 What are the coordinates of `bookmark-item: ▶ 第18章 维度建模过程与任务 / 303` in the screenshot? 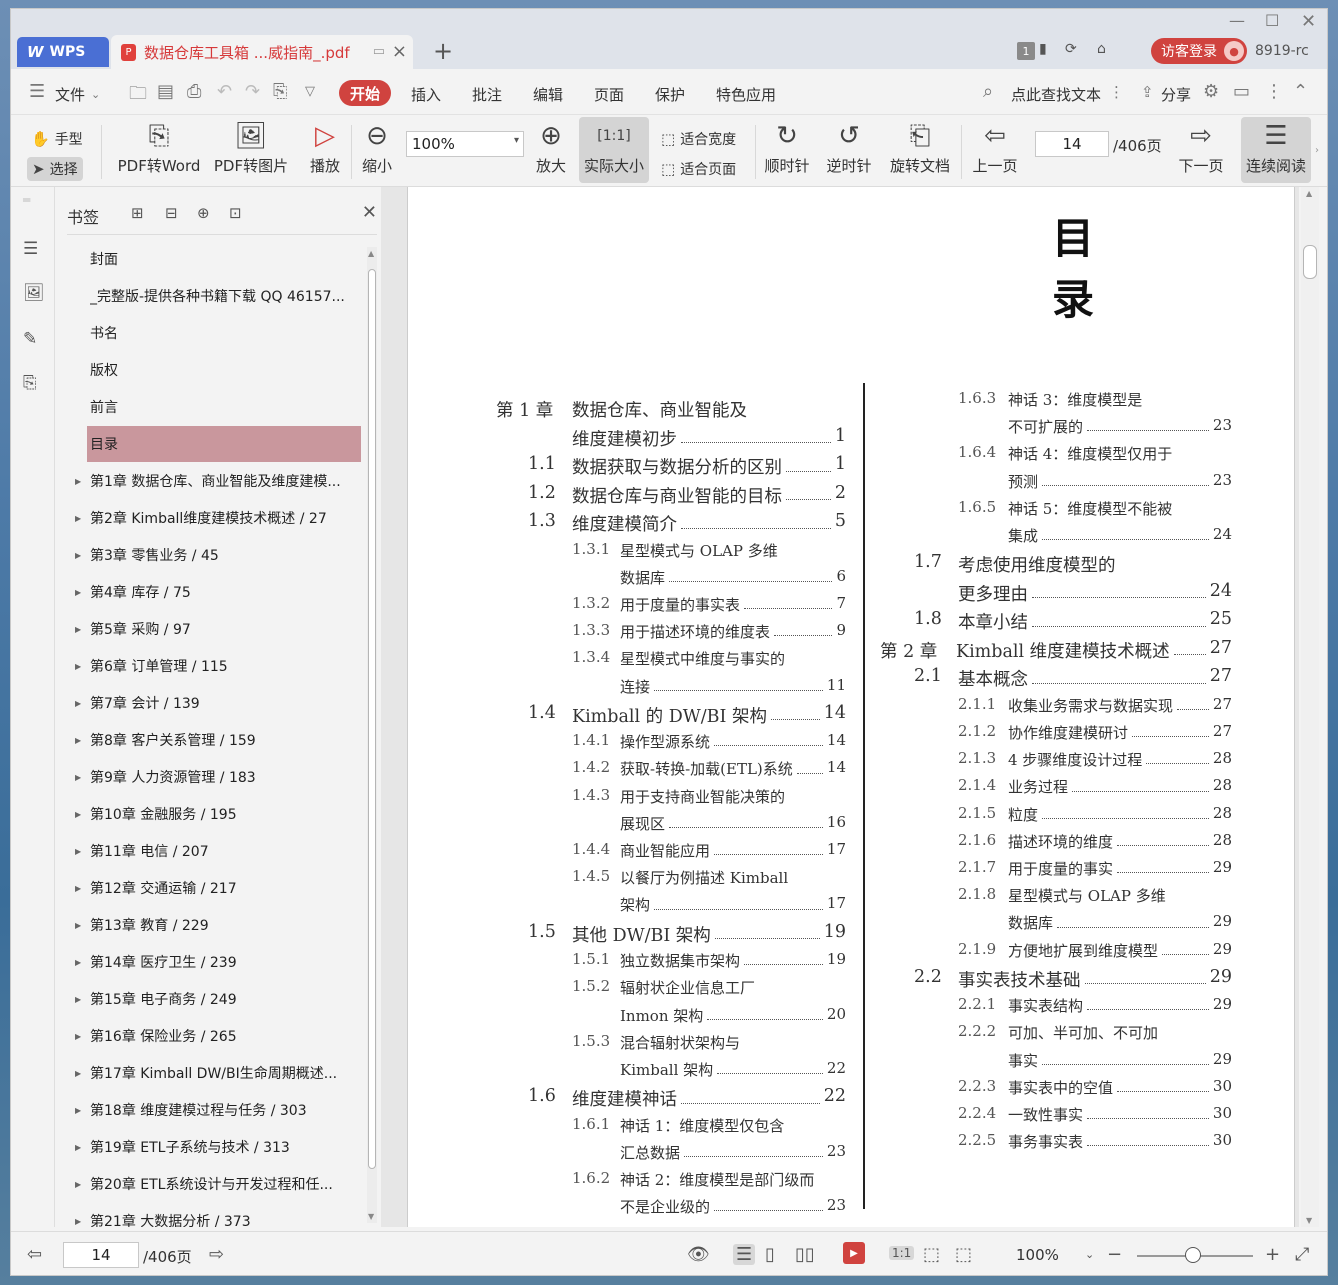 It's located at (218, 1110).